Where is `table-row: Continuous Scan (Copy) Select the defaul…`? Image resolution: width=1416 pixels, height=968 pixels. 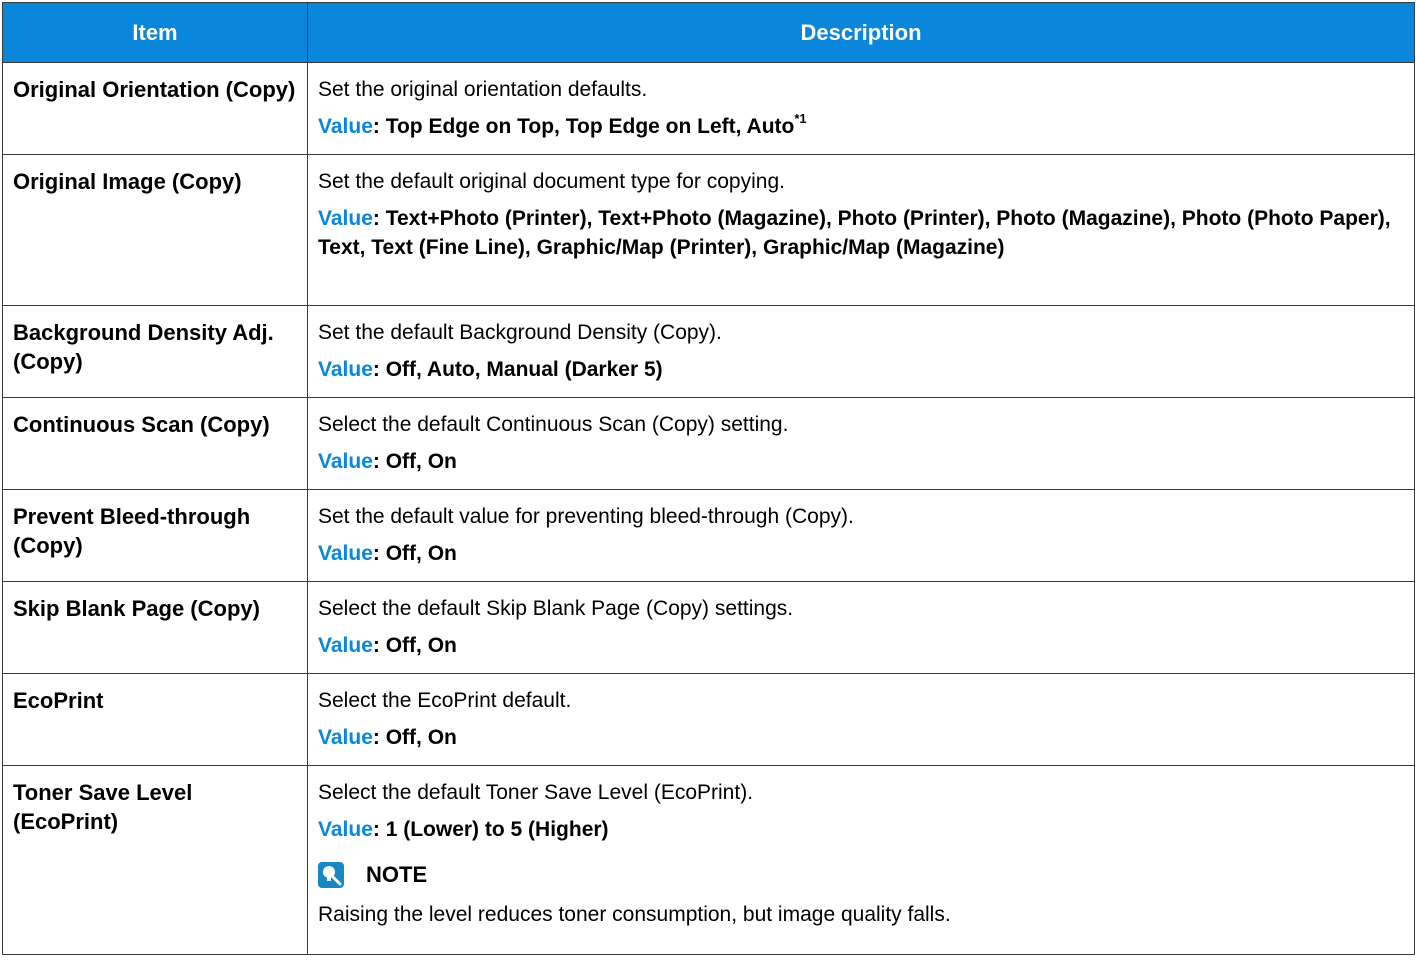
table-row: Continuous Scan (Copy) Select the defaul… is located at coordinates (708, 443).